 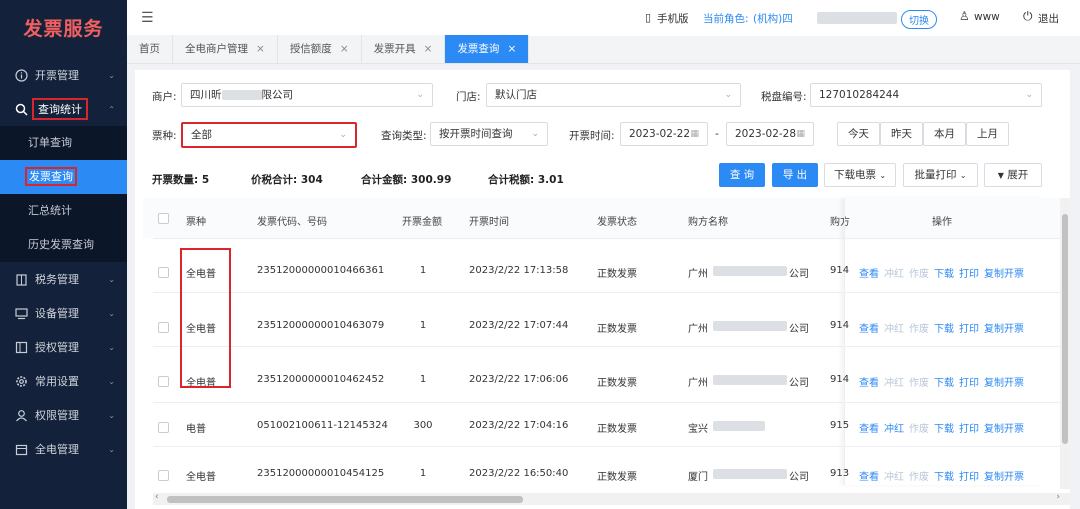 I want to click on store-select: 默认门店 ⌄, so click(x=613, y=95).